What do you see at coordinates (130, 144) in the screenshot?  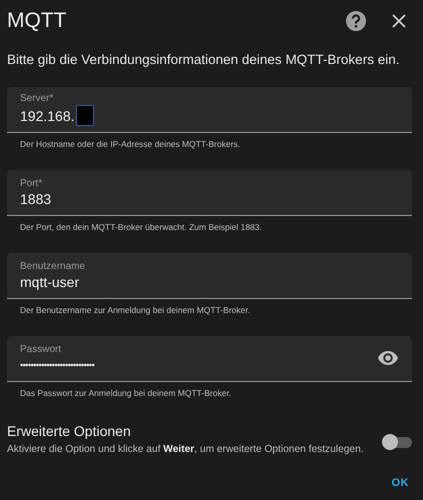 I see `helper-text: Der Hostname oder die IP-Adresse deines MQTT-Brokers.` at bounding box center [130, 144].